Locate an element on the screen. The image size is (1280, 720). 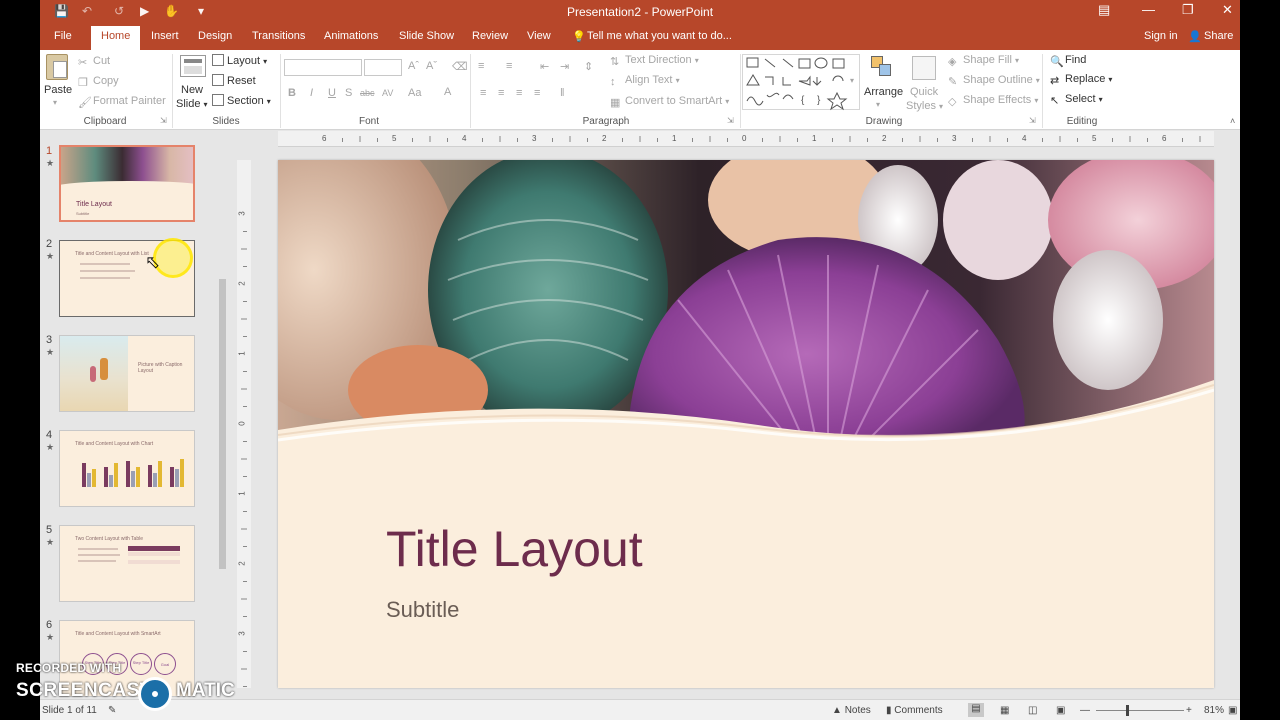
change-case-button: Aa is located at coordinates (414, 93).